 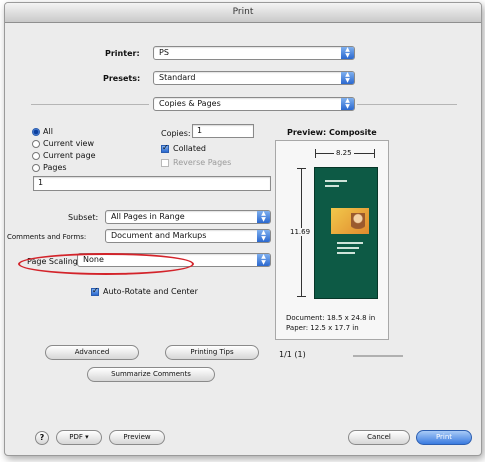 What do you see at coordinates (332, 132) in the screenshot?
I see `preview-title: Preview: Composite` at bounding box center [332, 132].